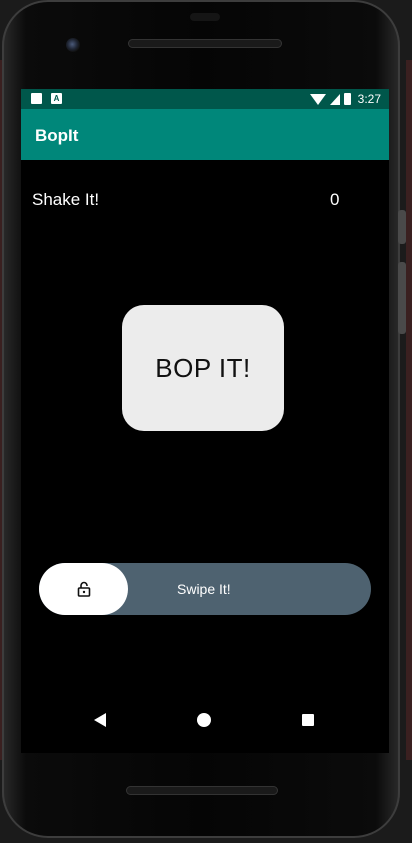  I want to click on swipe-slider: Swipe It!, so click(205, 589).